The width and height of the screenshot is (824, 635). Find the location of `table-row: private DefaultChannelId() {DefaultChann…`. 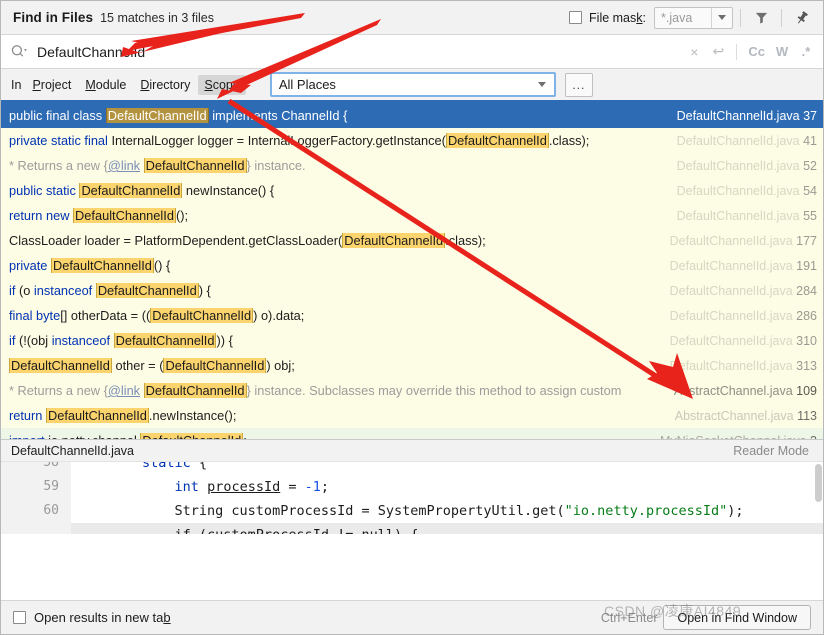

table-row: private DefaultChannelId() {DefaultChann… is located at coordinates (412, 265).